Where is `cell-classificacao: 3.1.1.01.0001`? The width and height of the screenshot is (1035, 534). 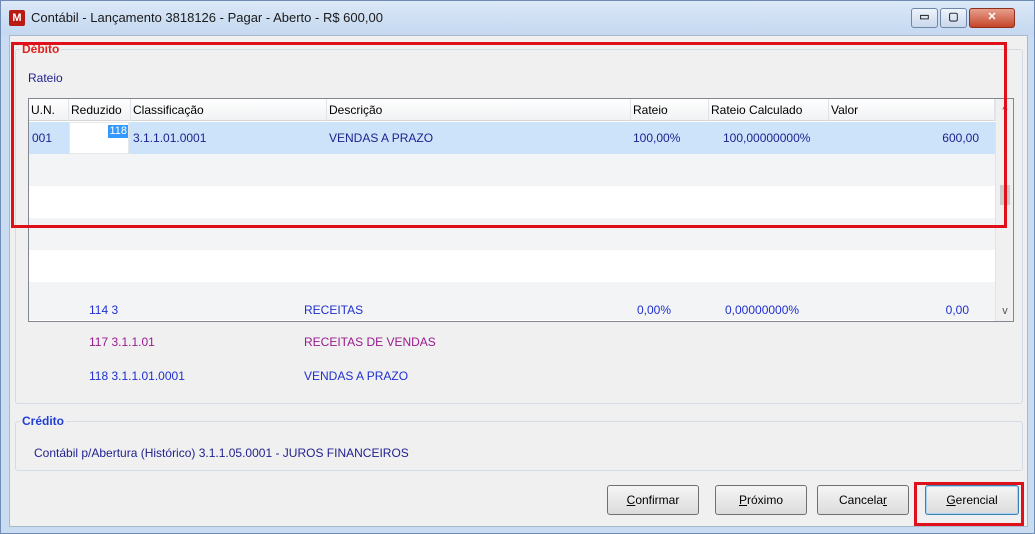
cell-classificacao: 3.1.1.01.0001 is located at coordinates (170, 138).